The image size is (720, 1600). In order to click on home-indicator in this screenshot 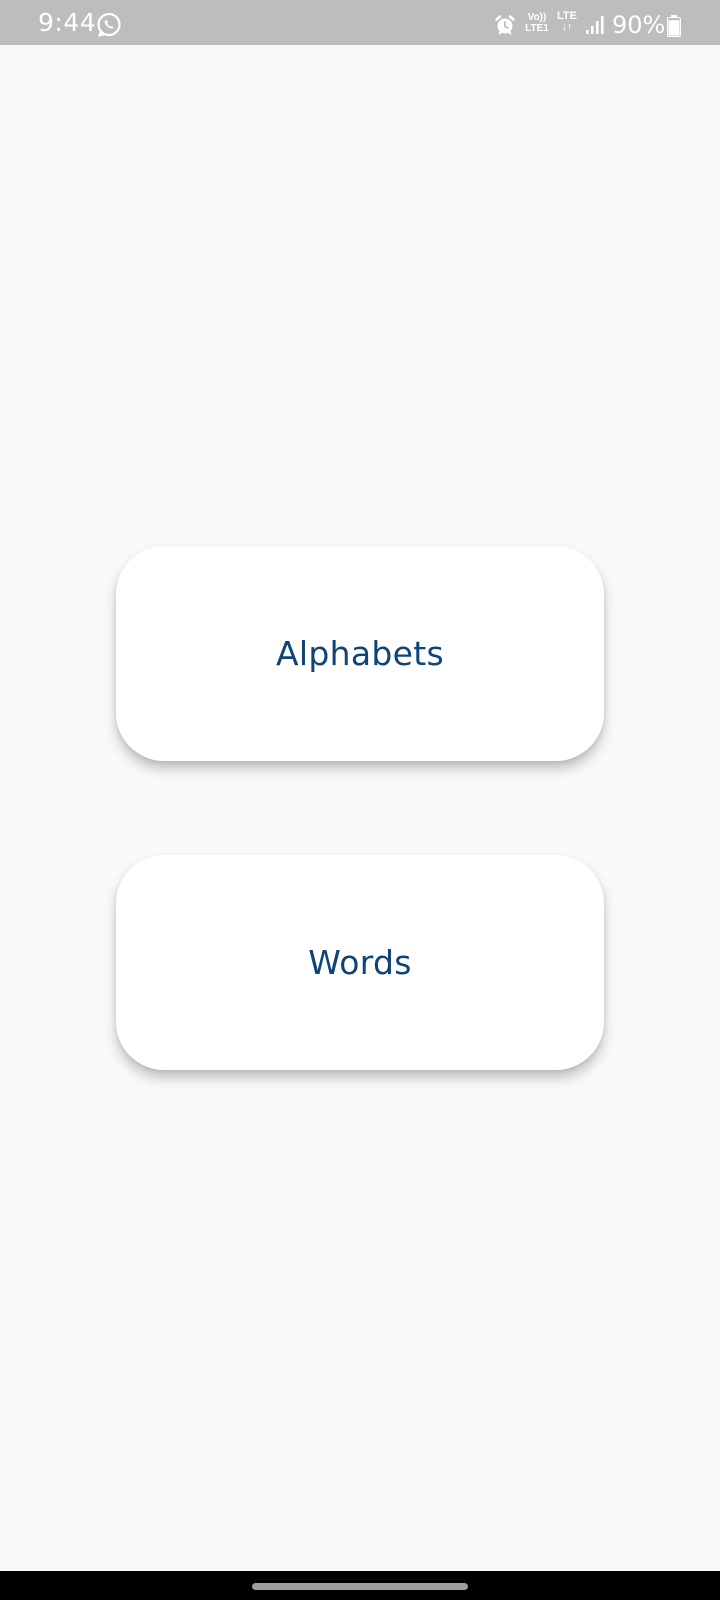, I will do `click(360, 1586)`.